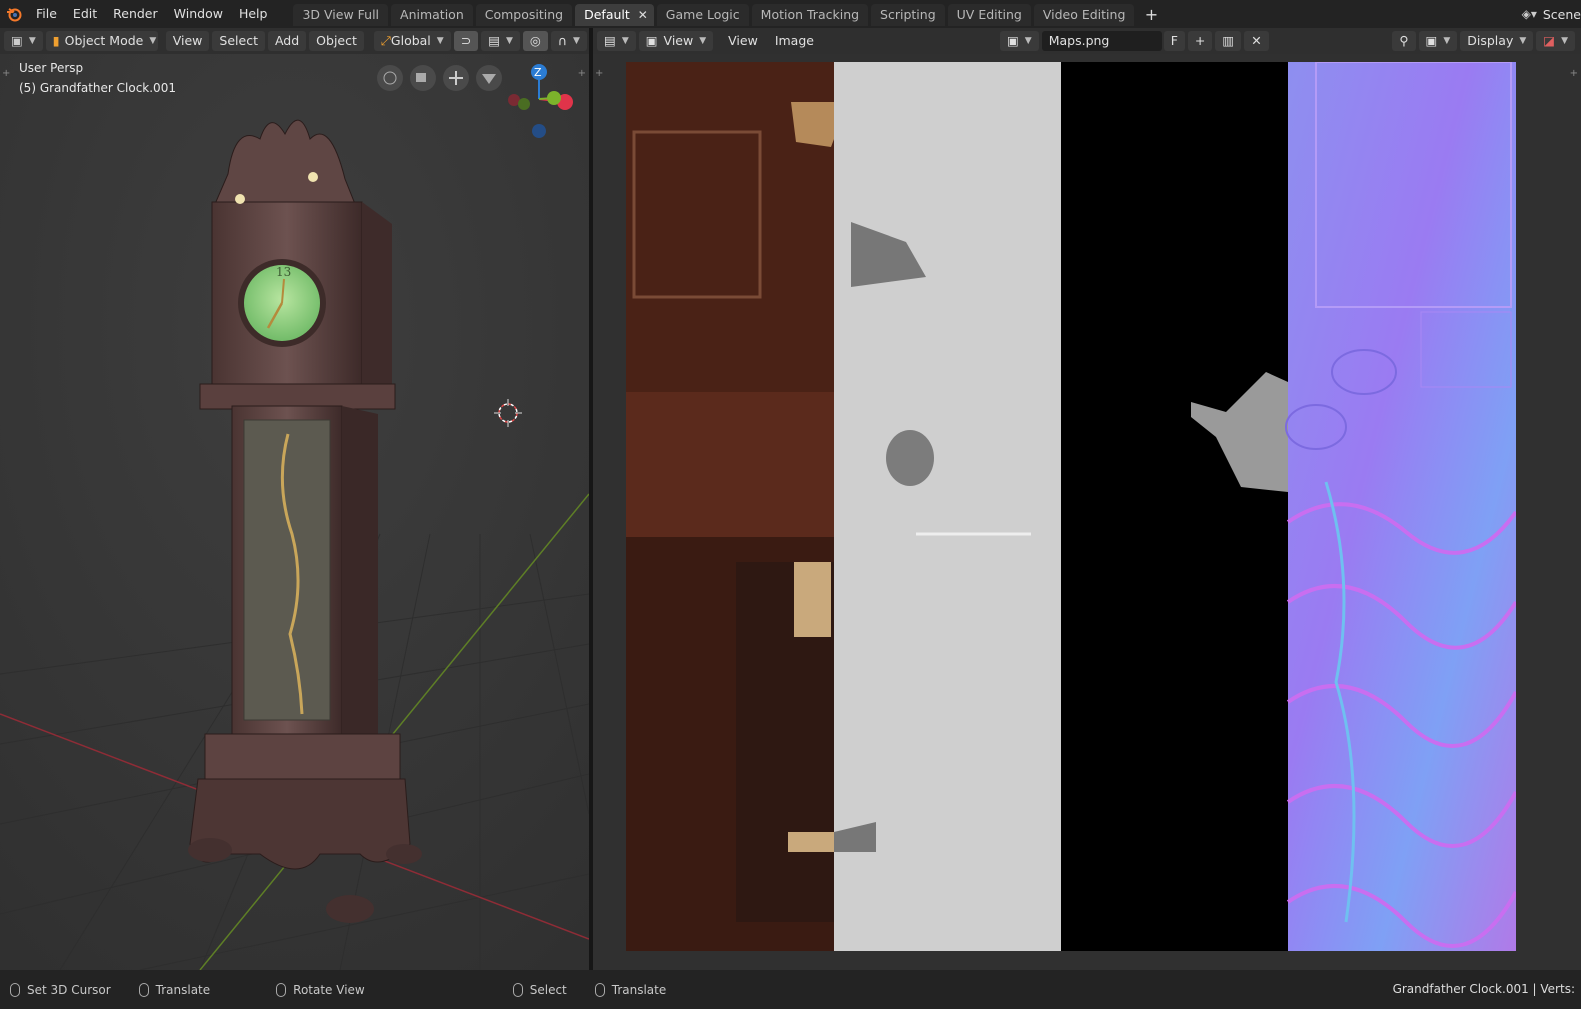 This screenshot has width=1581, height=1009. I want to click on blender-logo-icon, so click(14, 14).